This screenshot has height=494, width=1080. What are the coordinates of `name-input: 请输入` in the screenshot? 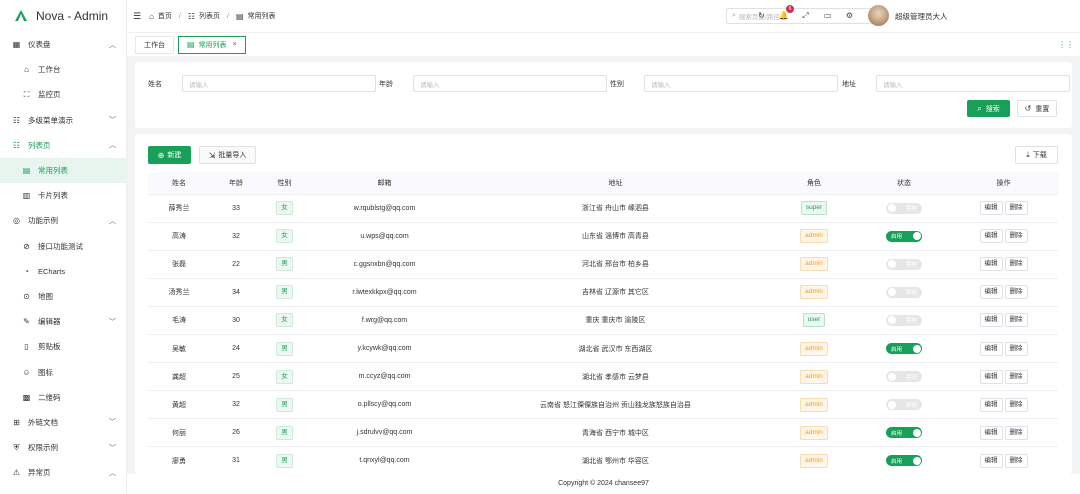 It's located at (279, 83).